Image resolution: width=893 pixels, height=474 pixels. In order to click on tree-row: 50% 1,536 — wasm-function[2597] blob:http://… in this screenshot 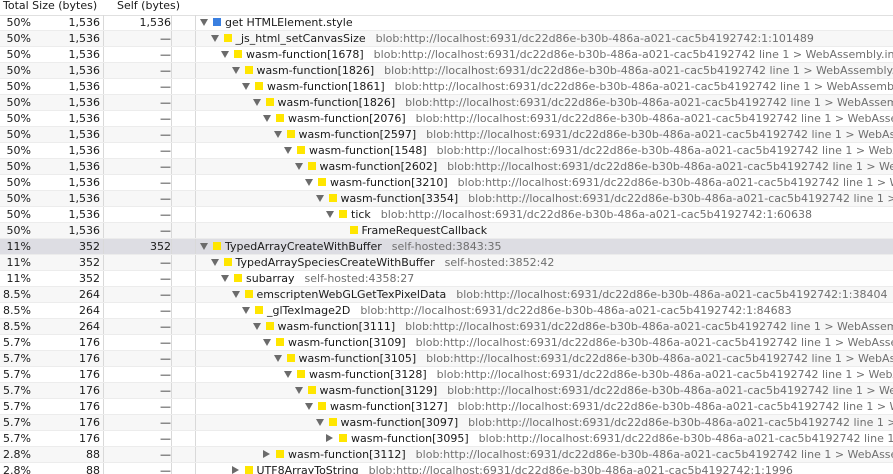, I will do `click(446, 135)`.